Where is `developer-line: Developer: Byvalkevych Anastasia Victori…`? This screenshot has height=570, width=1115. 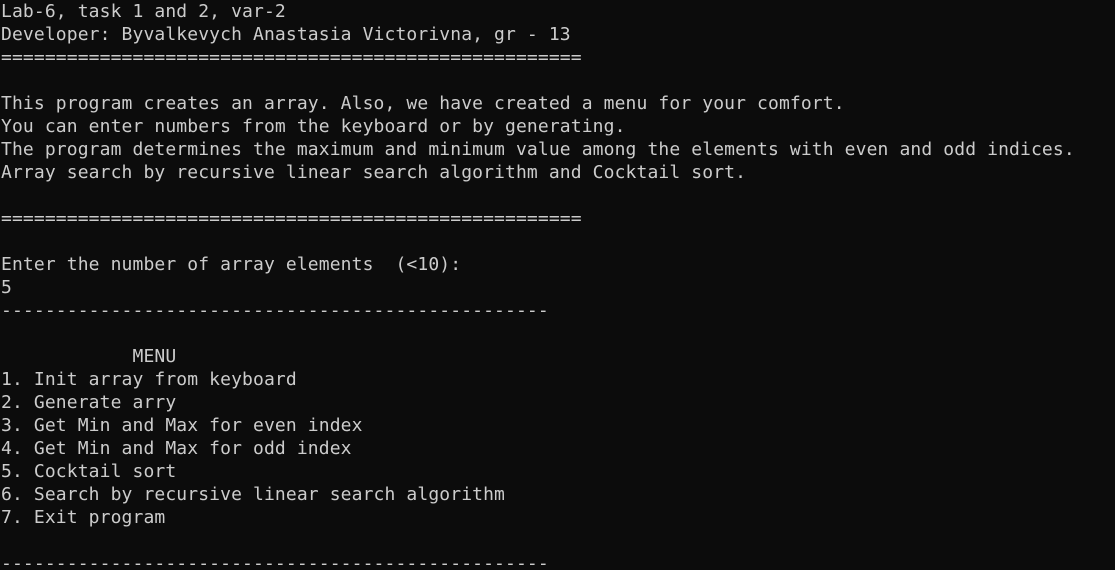
developer-line: Developer: Byvalkevych Anastasia Victori… is located at coordinates (286, 34).